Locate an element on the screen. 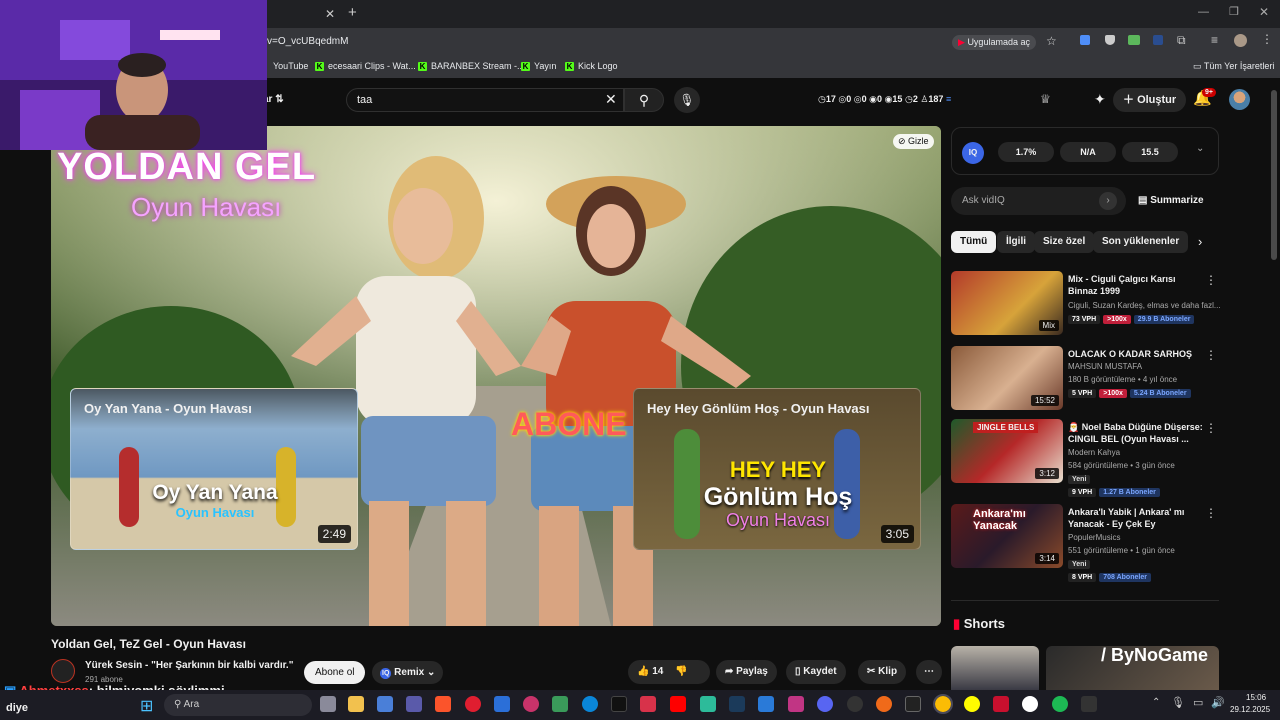  chip-all: Tümü is located at coordinates (974, 242).